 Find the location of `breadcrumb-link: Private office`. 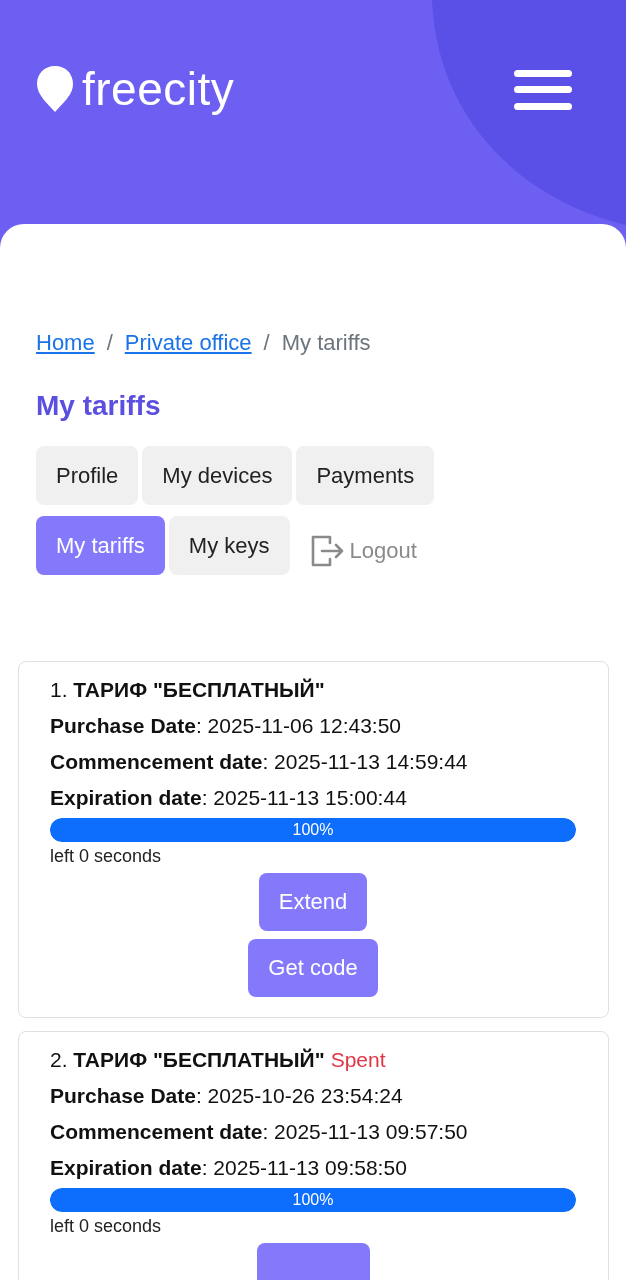

breadcrumb-link: Private office is located at coordinates (188, 343).